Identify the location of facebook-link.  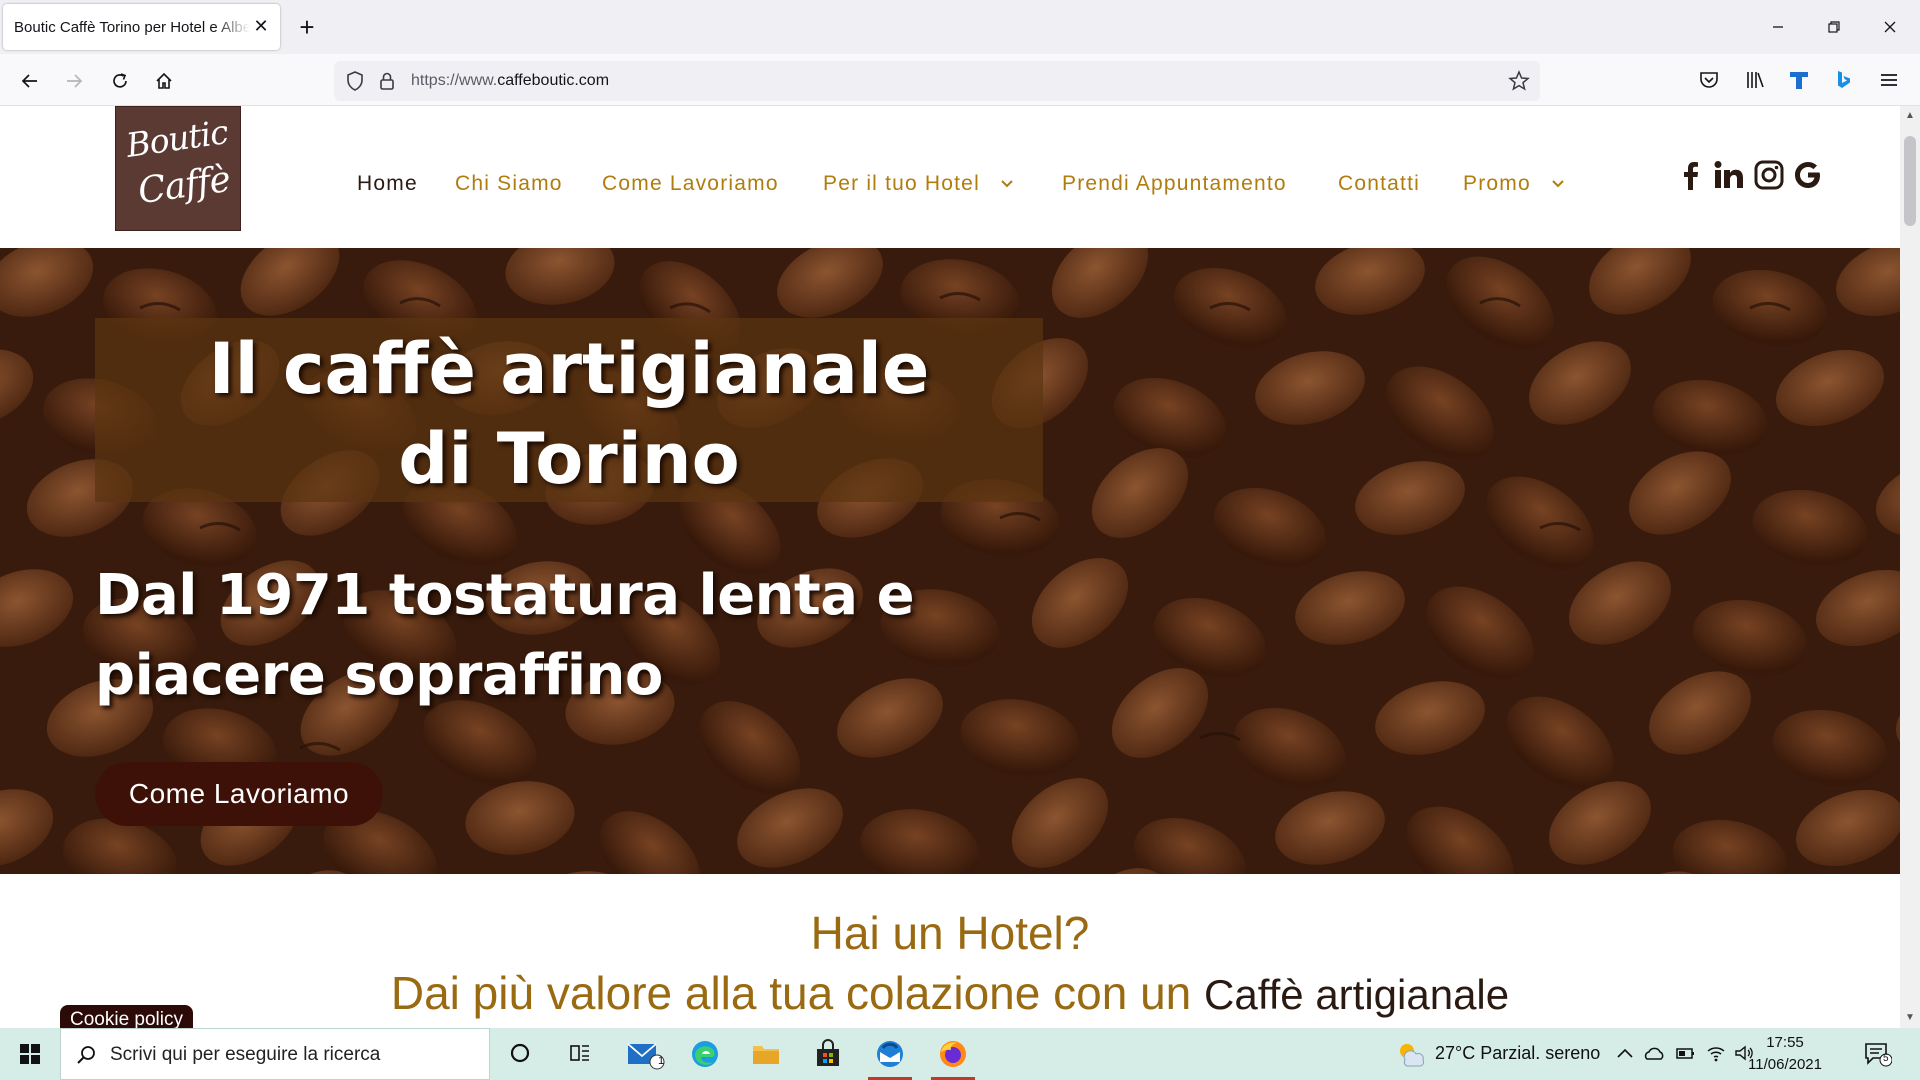
(1691, 175).